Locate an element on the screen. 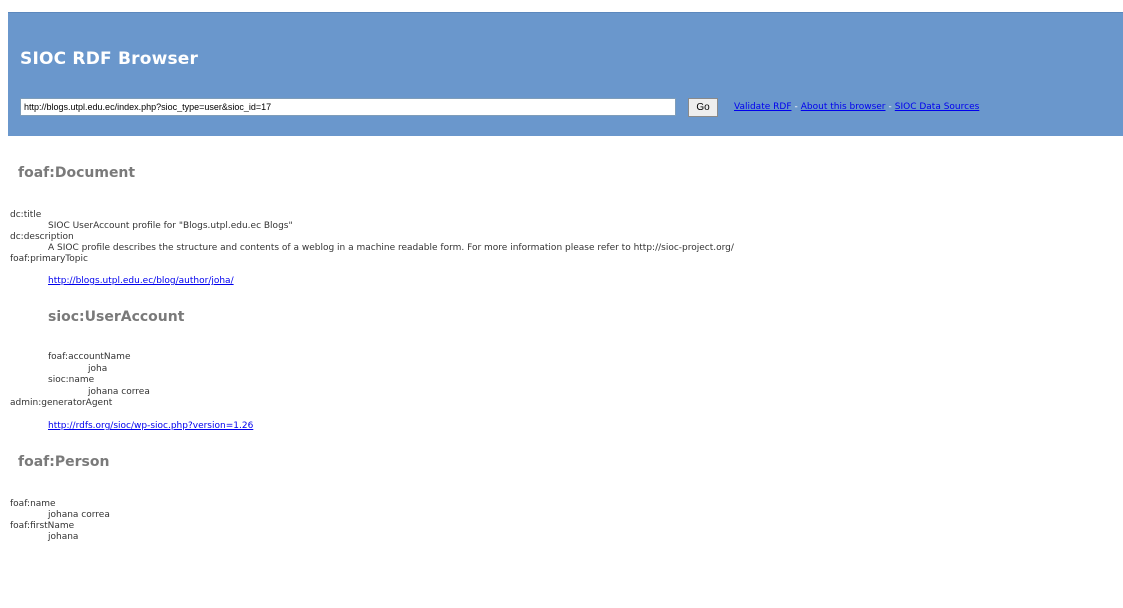  app-title: SIOC RDF Browser is located at coordinates (109, 59).